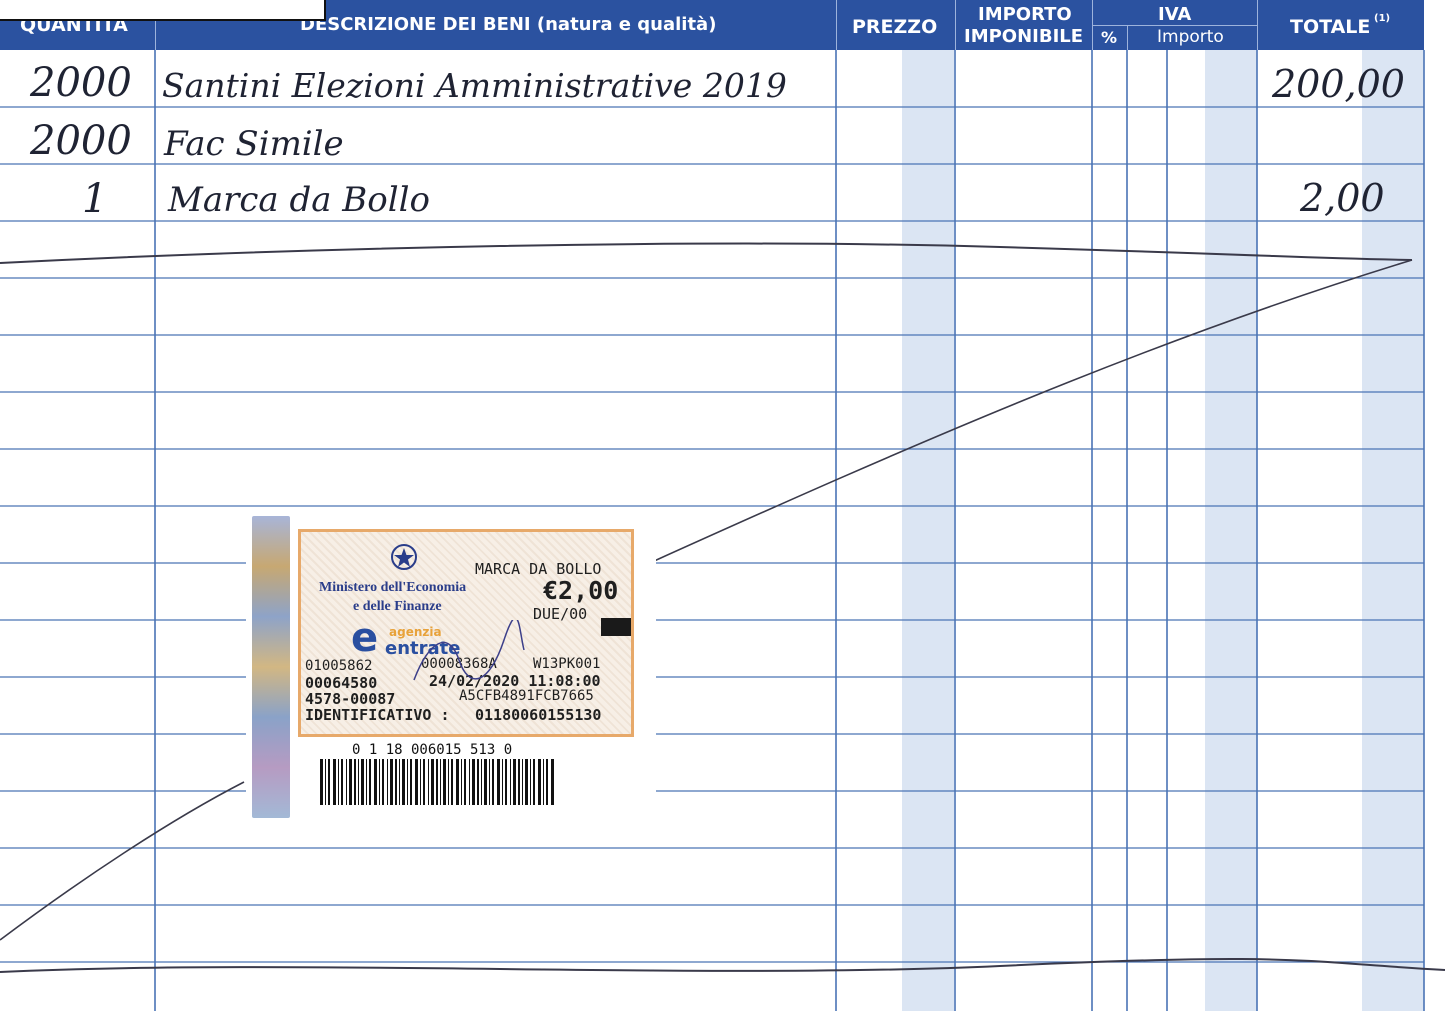  Describe the element at coordinates (895, 27) in the screenshot. I see `header-price: PREZZO` at that location.